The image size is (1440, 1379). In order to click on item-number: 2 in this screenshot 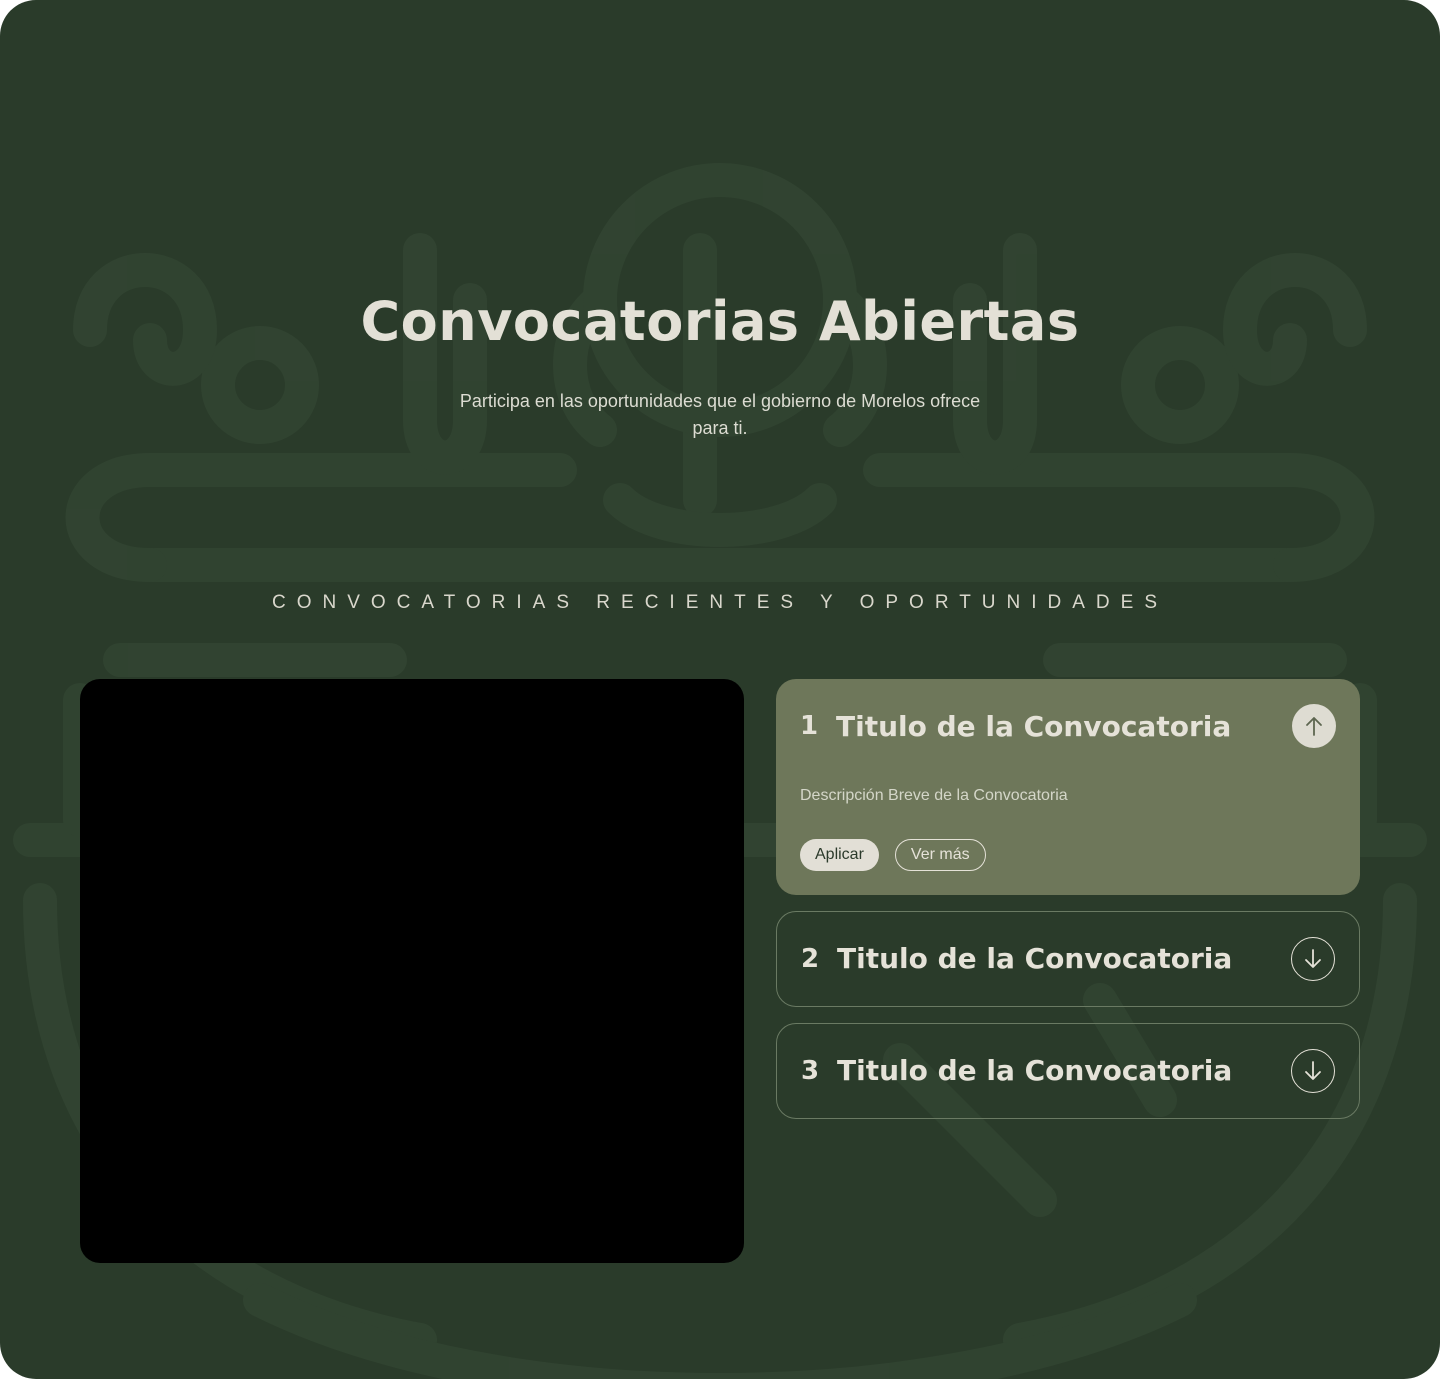, I will do `click(810, 958)`.